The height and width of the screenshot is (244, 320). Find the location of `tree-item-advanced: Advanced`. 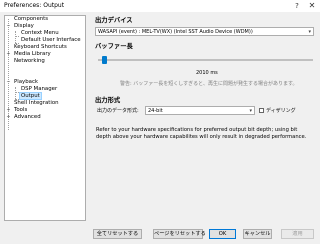

tree-item-advanced: Advanced is located at coordinates (27, 117).